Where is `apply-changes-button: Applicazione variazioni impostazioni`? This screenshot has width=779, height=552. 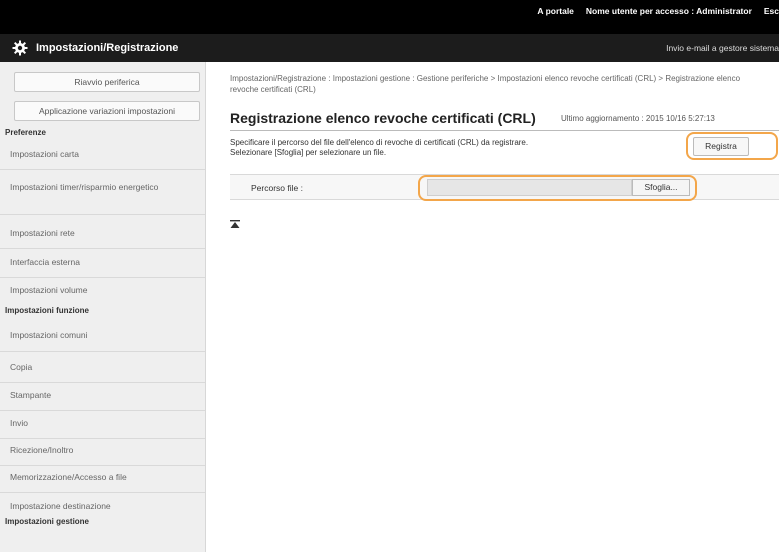
apply-changes-button: Applicazione variazioni impostazioni is located at coordinates (107, 111).